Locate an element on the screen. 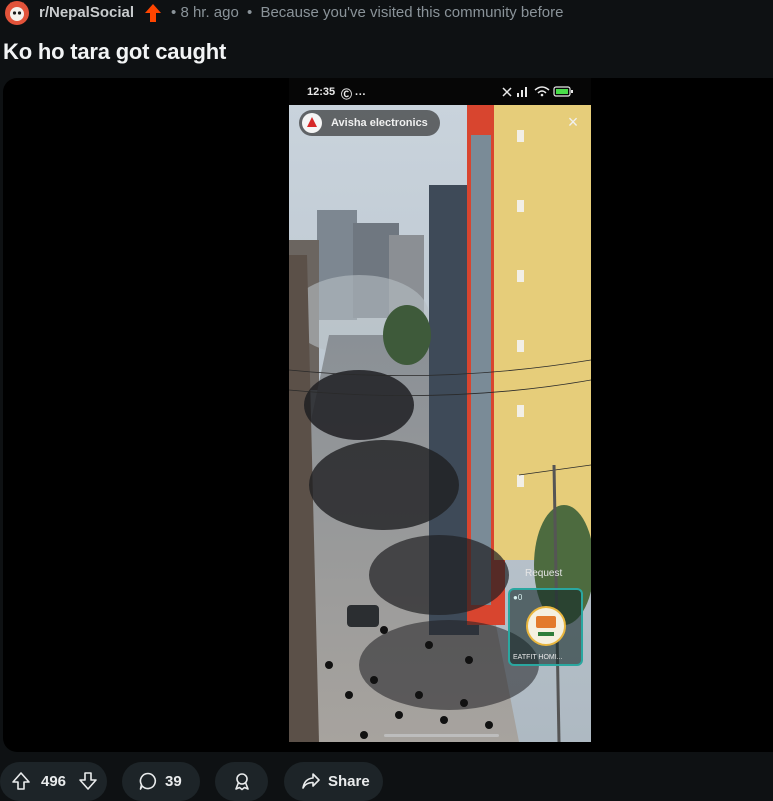  subreddit-name: r/NepalSocial is located at coordinates (86, 12).